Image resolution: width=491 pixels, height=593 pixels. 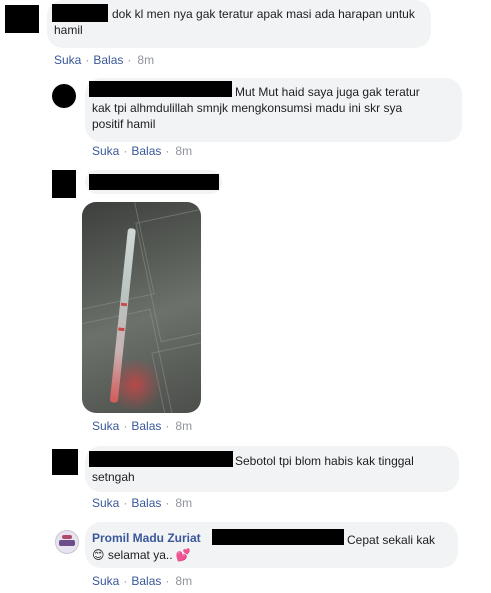 What do you see at coordinates (278, 537) in the screenshot?
I see `redacted-tagged-name` at bounding box center [278, 537].